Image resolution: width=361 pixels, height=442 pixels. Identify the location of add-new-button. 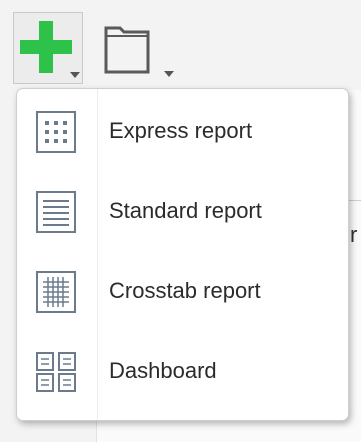
(48, 48).